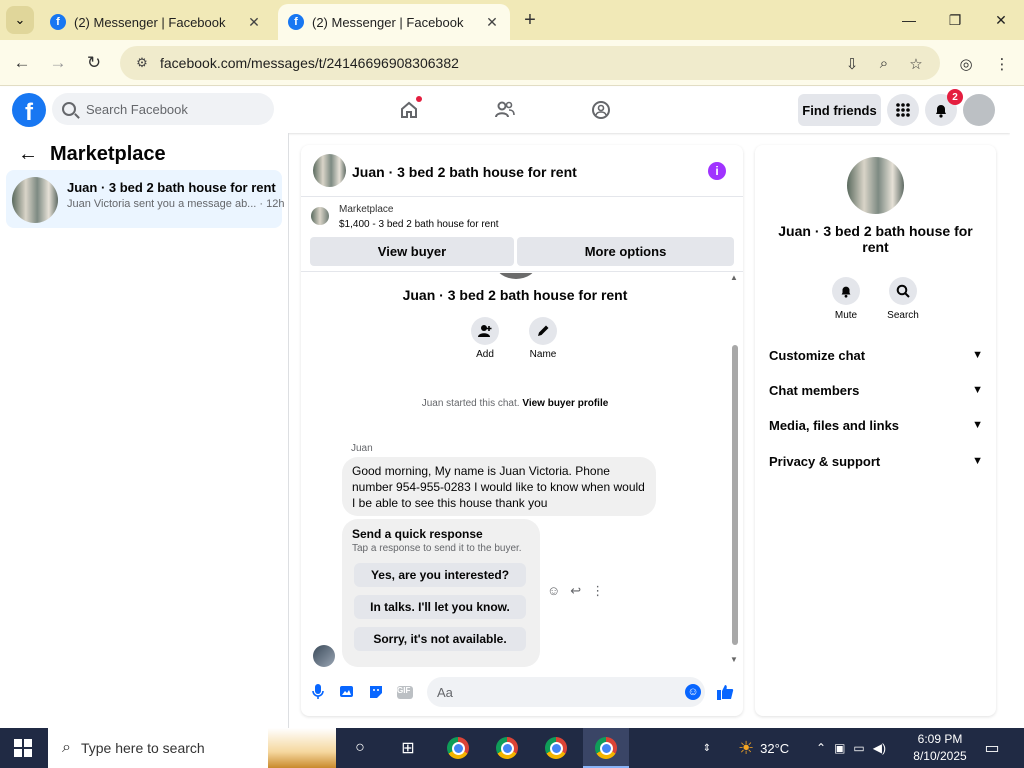  What do you see at coordinates (966, 64) in the screenshot?
I see `profile-icon: ◎` at bounding box center [966, 64].